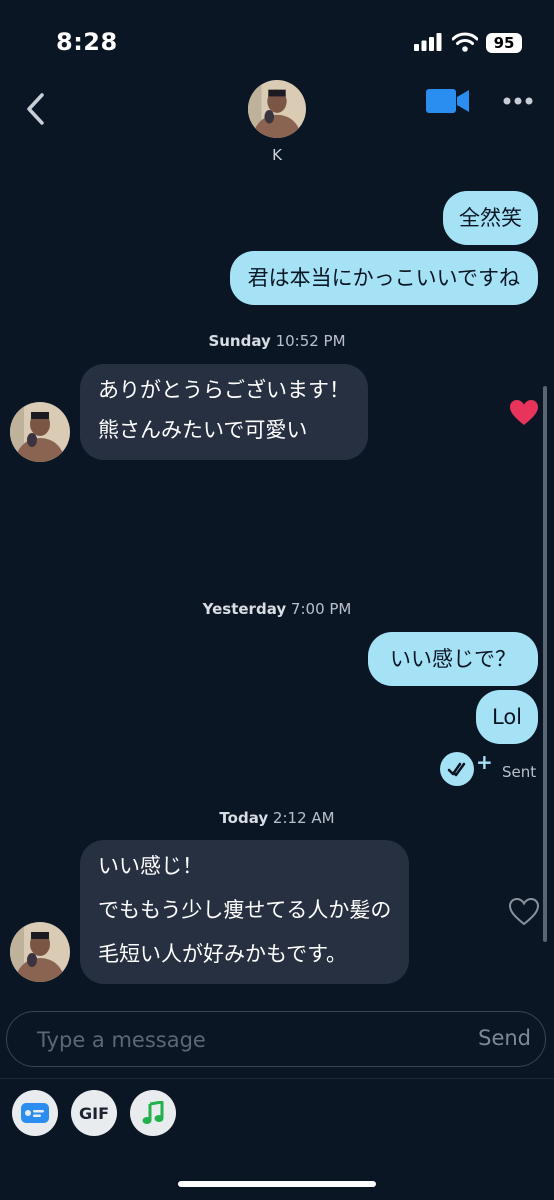  What do you see at coordinates (223, 954) in the screenshot?
I see `message-text-line: 毛短い人が好みかもです。` at bounding box center [223, 954].